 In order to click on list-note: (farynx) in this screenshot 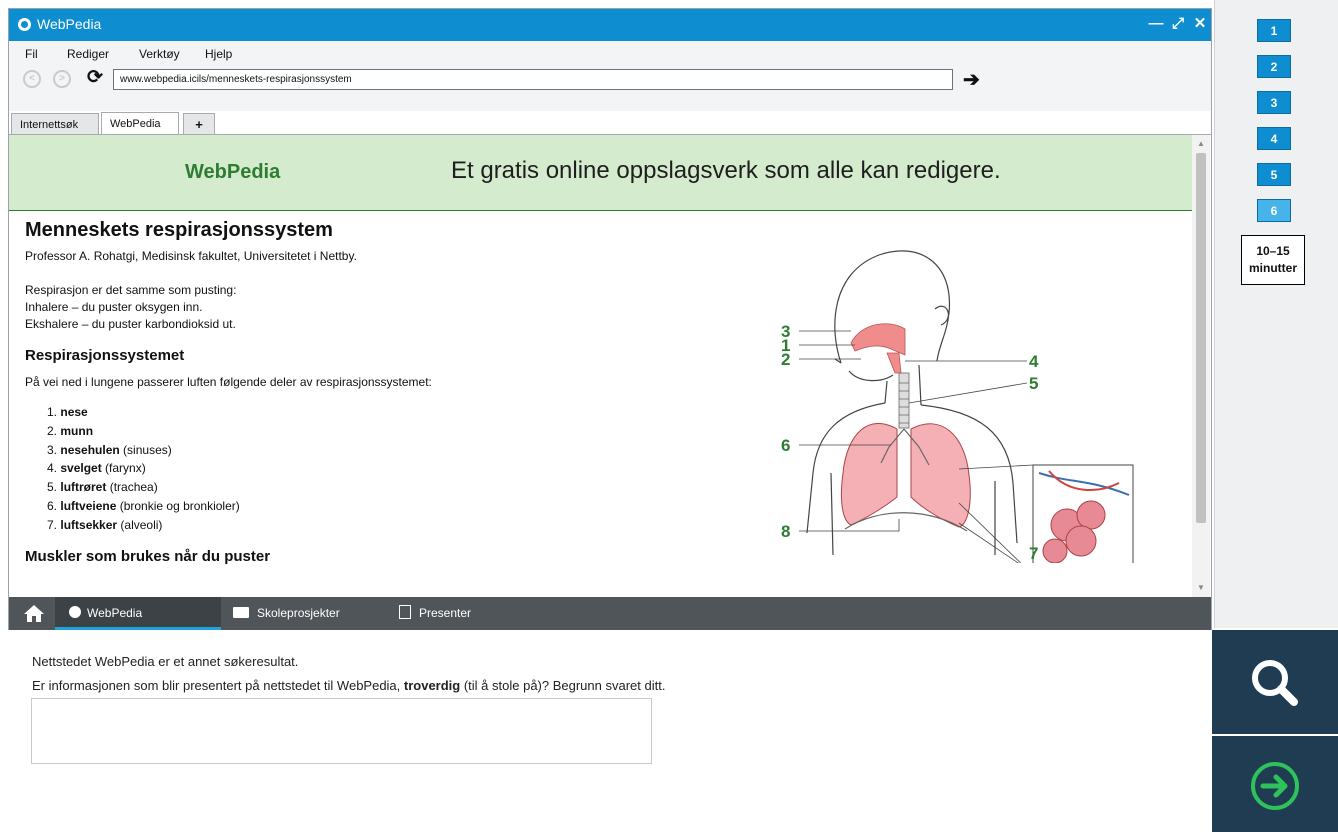, I will do `click(123, 468)`.